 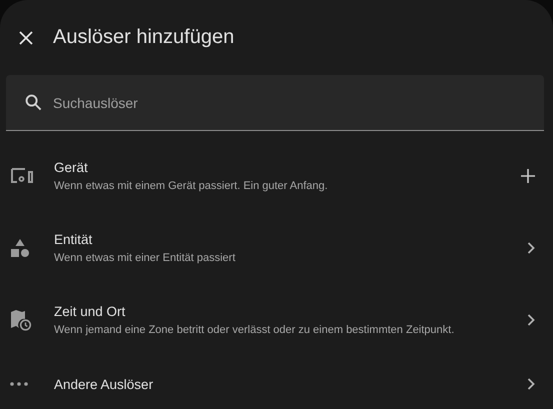 What do you see at coordinates (71, 167) in the screenshot?
I see `option-title: Gerät` at bounding box center [71, 167].